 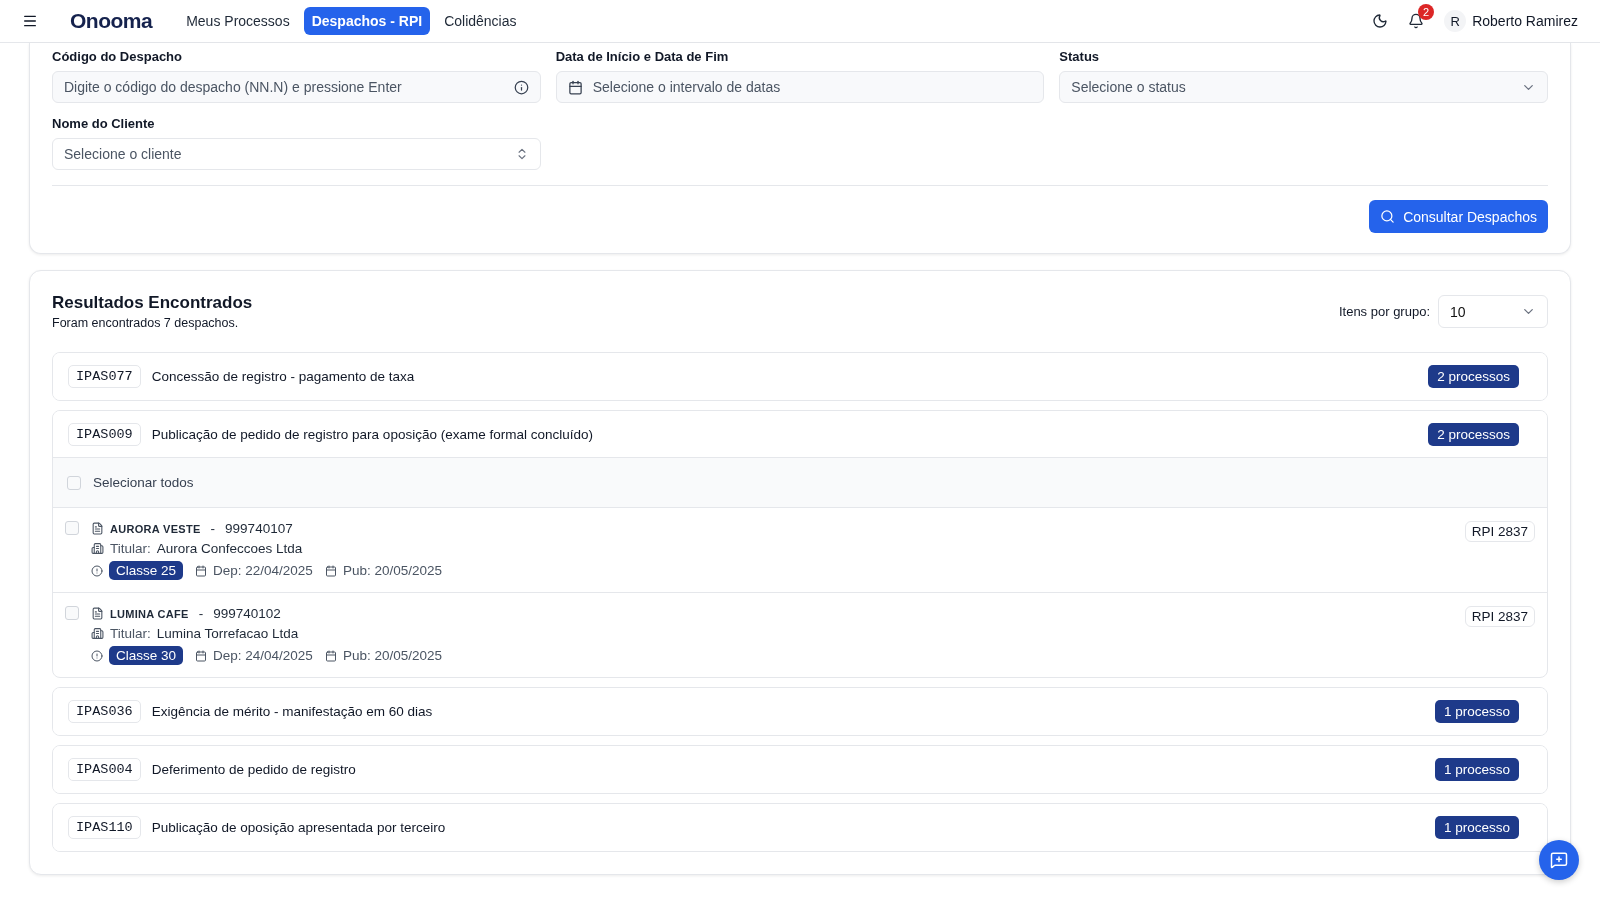 I want to click on field-label: Código do Despacho, so click(x=117, y=56).